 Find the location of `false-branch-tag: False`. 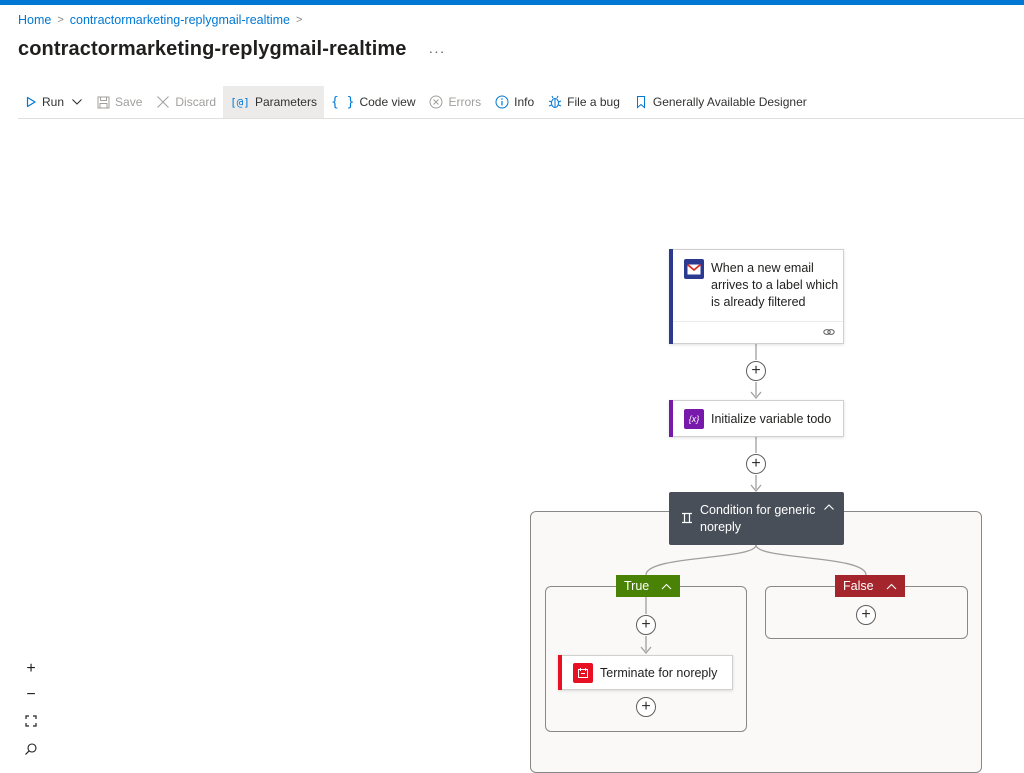

false-branch-tag: False is located at coordinates (870, 586).